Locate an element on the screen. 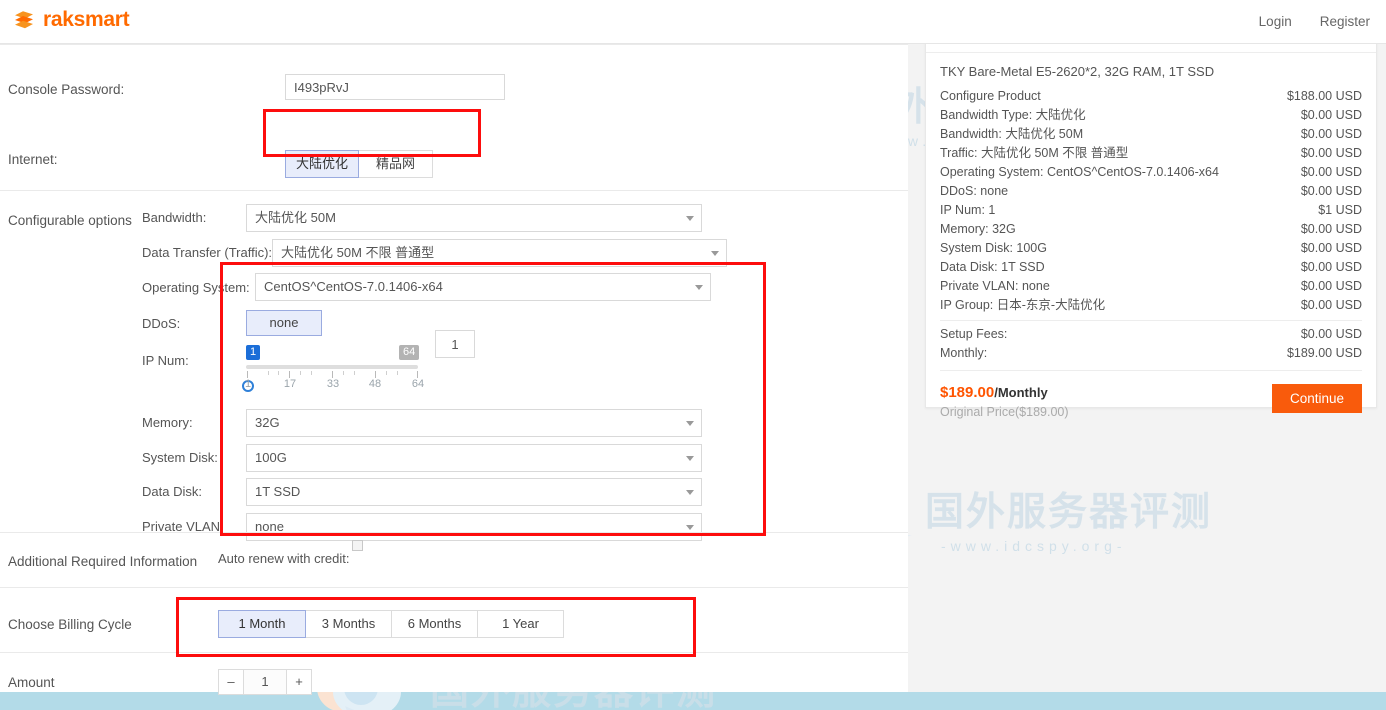  billing-cycle-selector: 1 Month 3 Months 6 Months 1 Year is located at coordinates (391, 624).